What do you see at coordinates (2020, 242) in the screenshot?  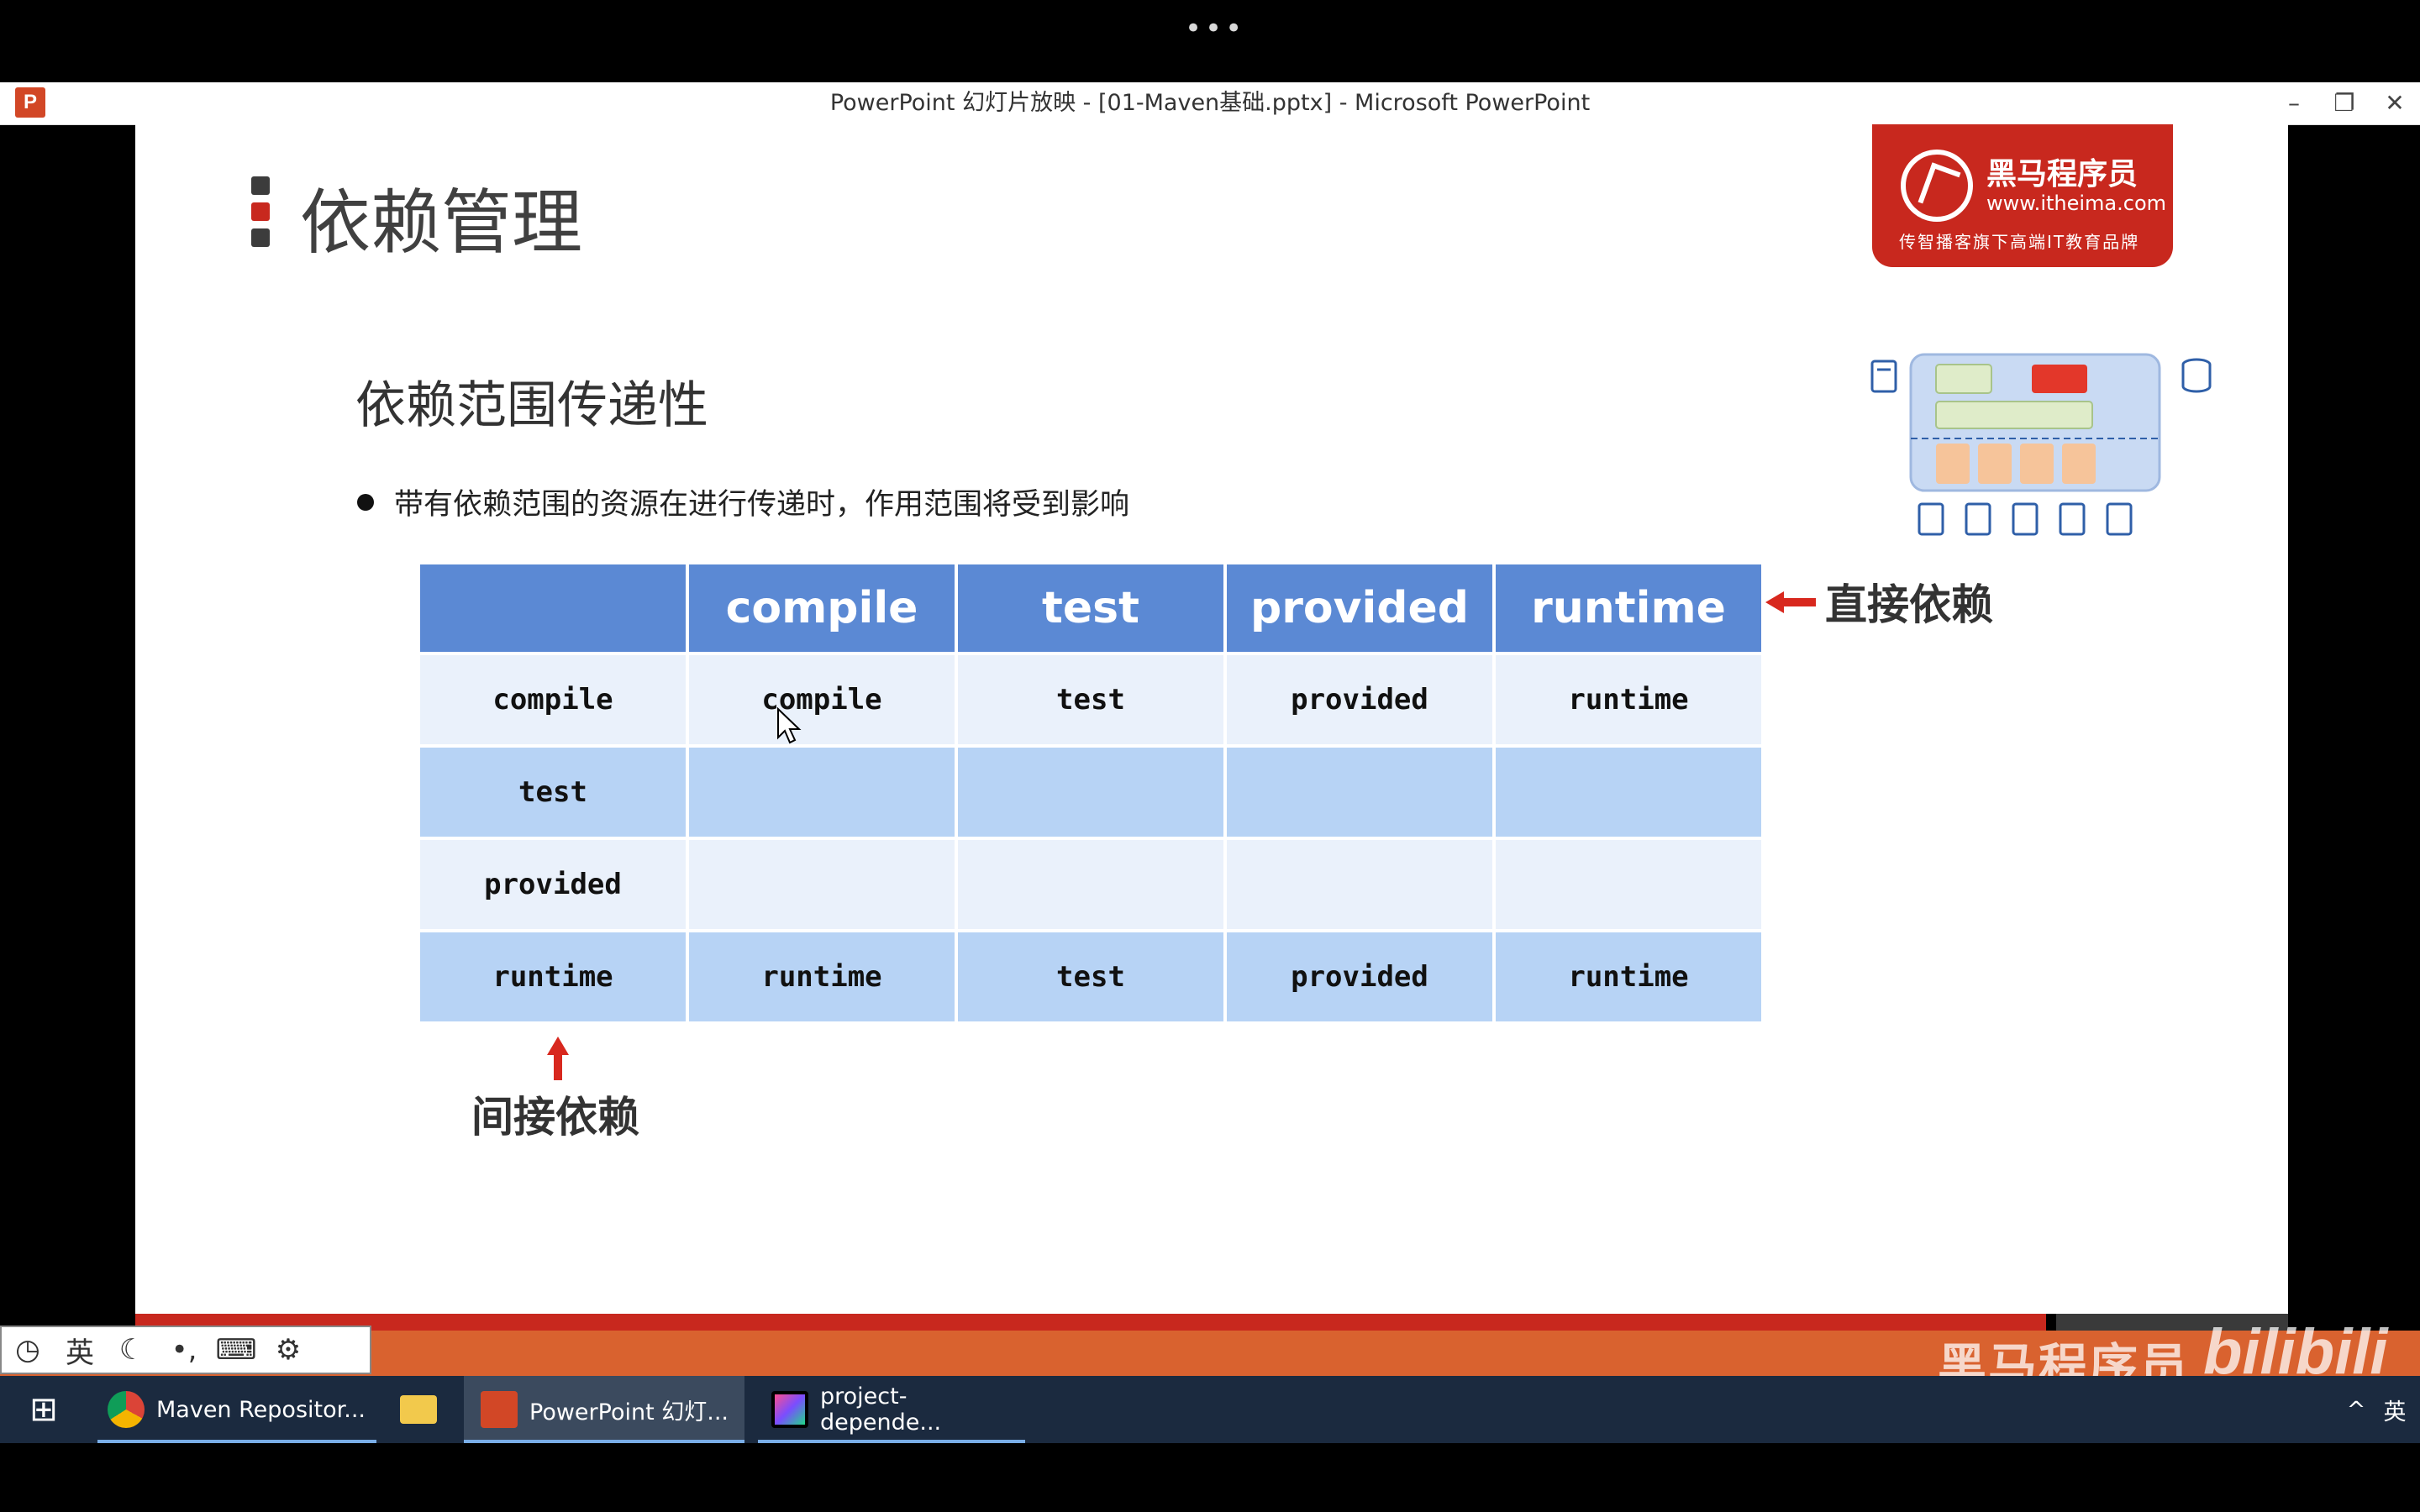 I see `logo-slogan: 传智播客旗下高端IT教育品牌` at bounding box center [2020, 242].